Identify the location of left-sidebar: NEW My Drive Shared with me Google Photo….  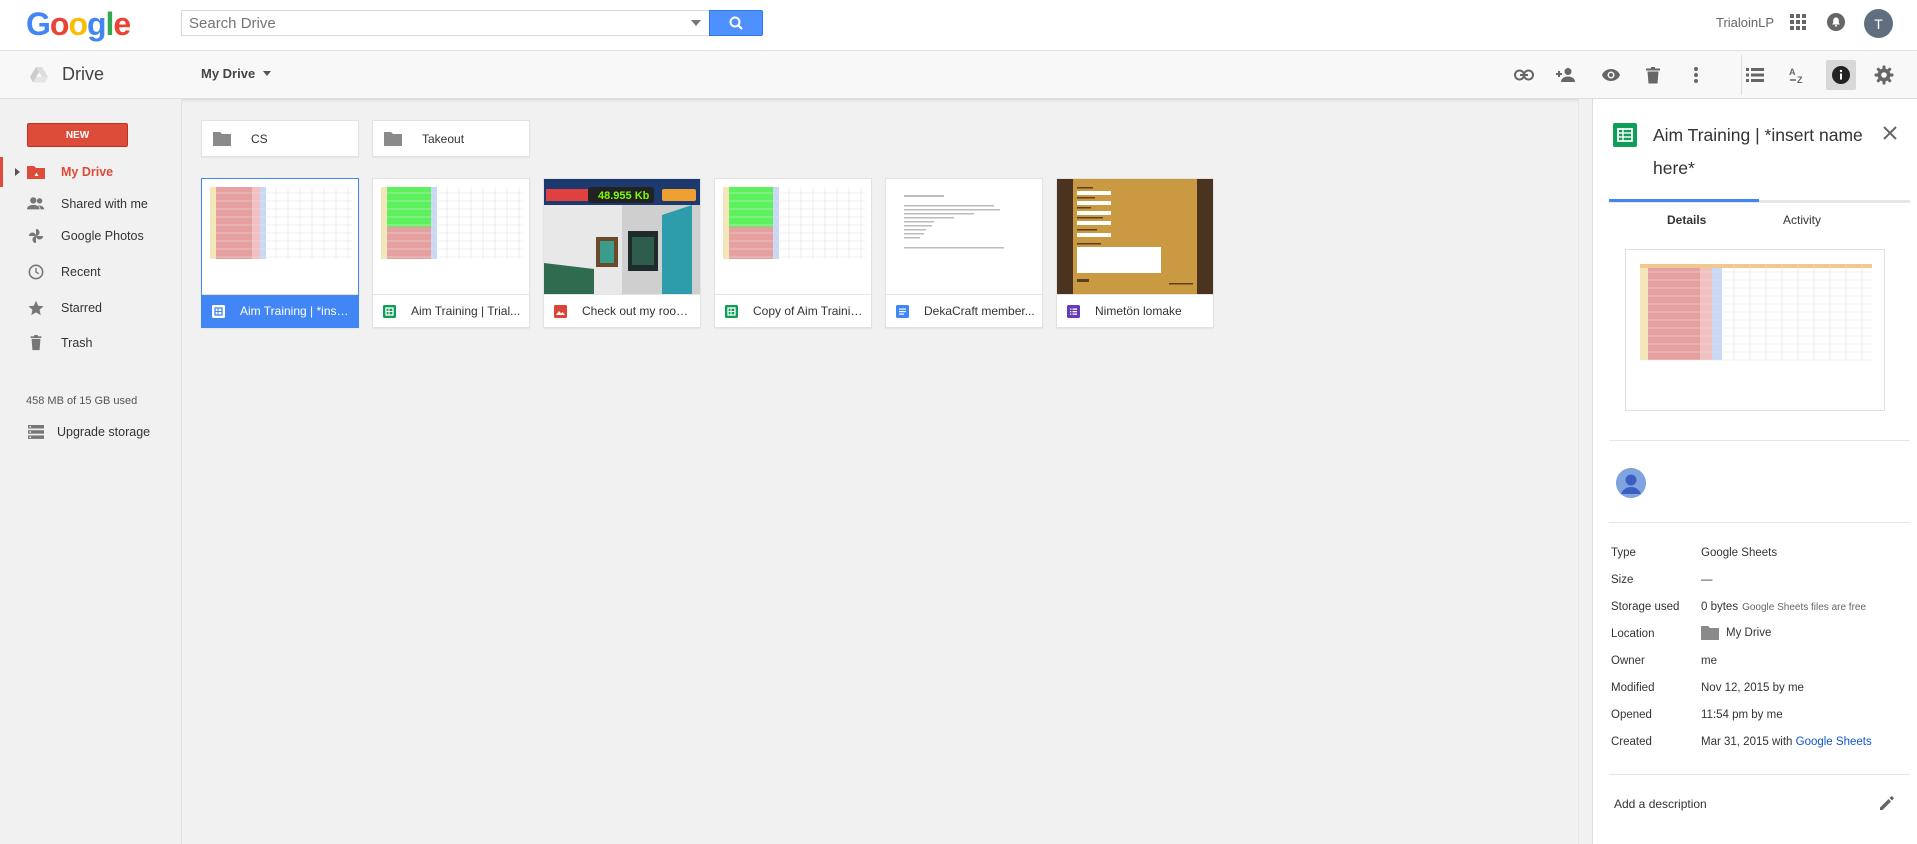
(91, 471).